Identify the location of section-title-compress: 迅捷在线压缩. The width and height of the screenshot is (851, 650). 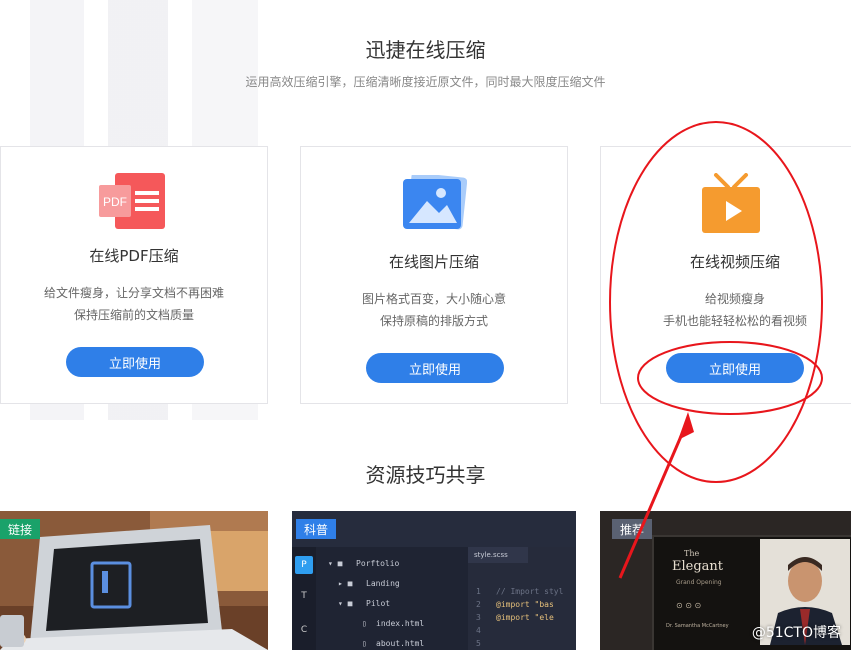
(425, 50).